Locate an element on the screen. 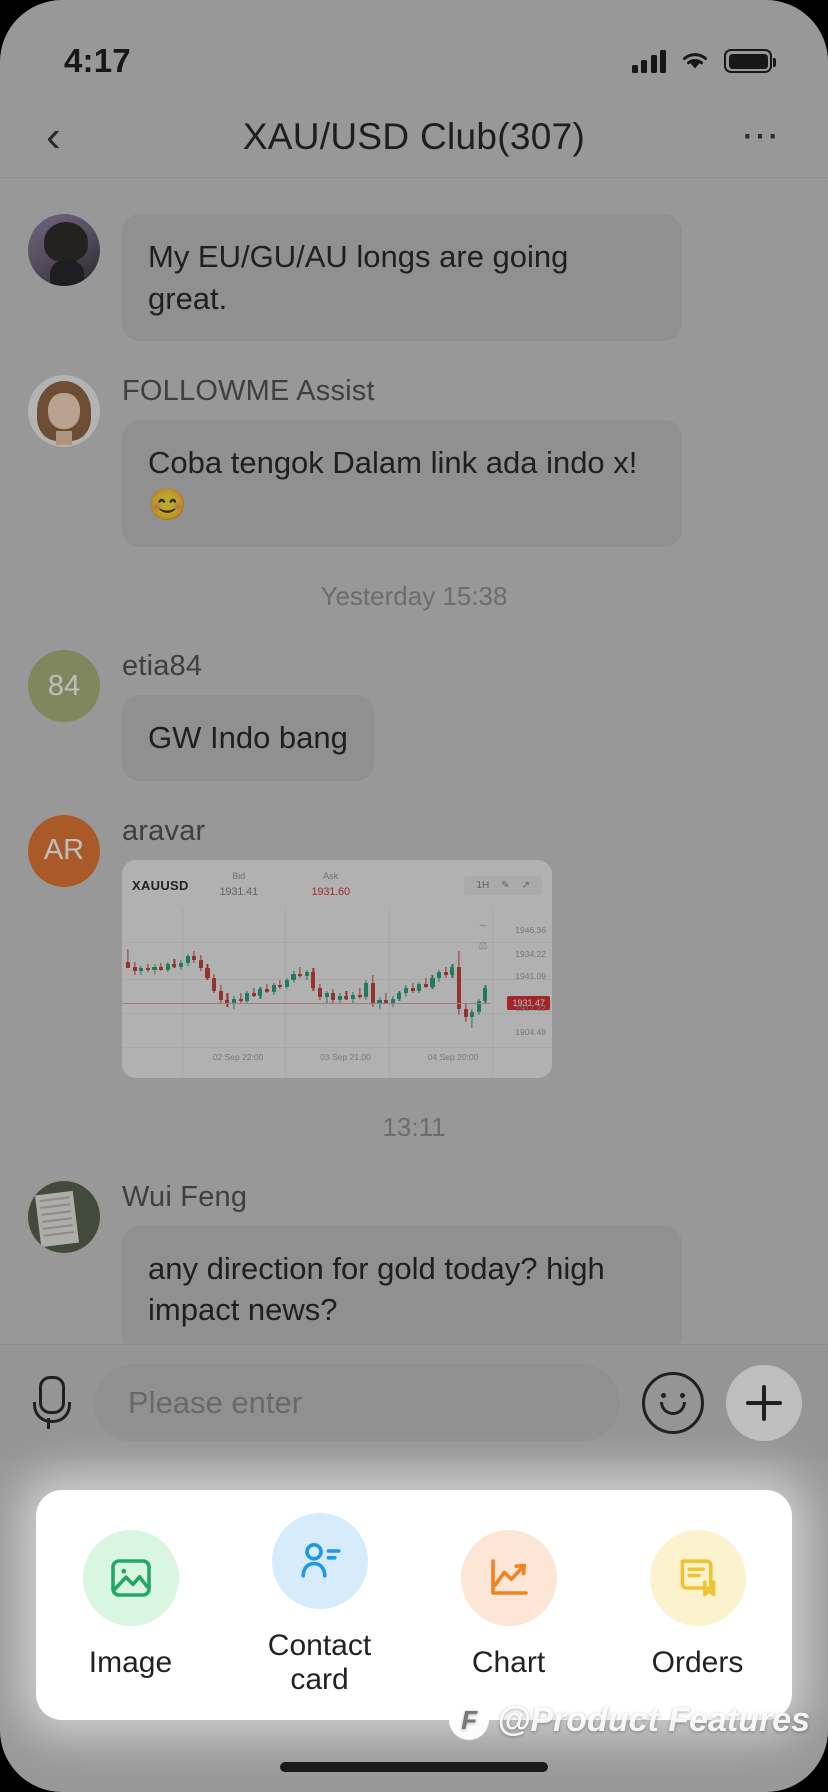 The width and height of the screenshot is (828, 1792). plus-icon is located at coordinates (764, 1402).